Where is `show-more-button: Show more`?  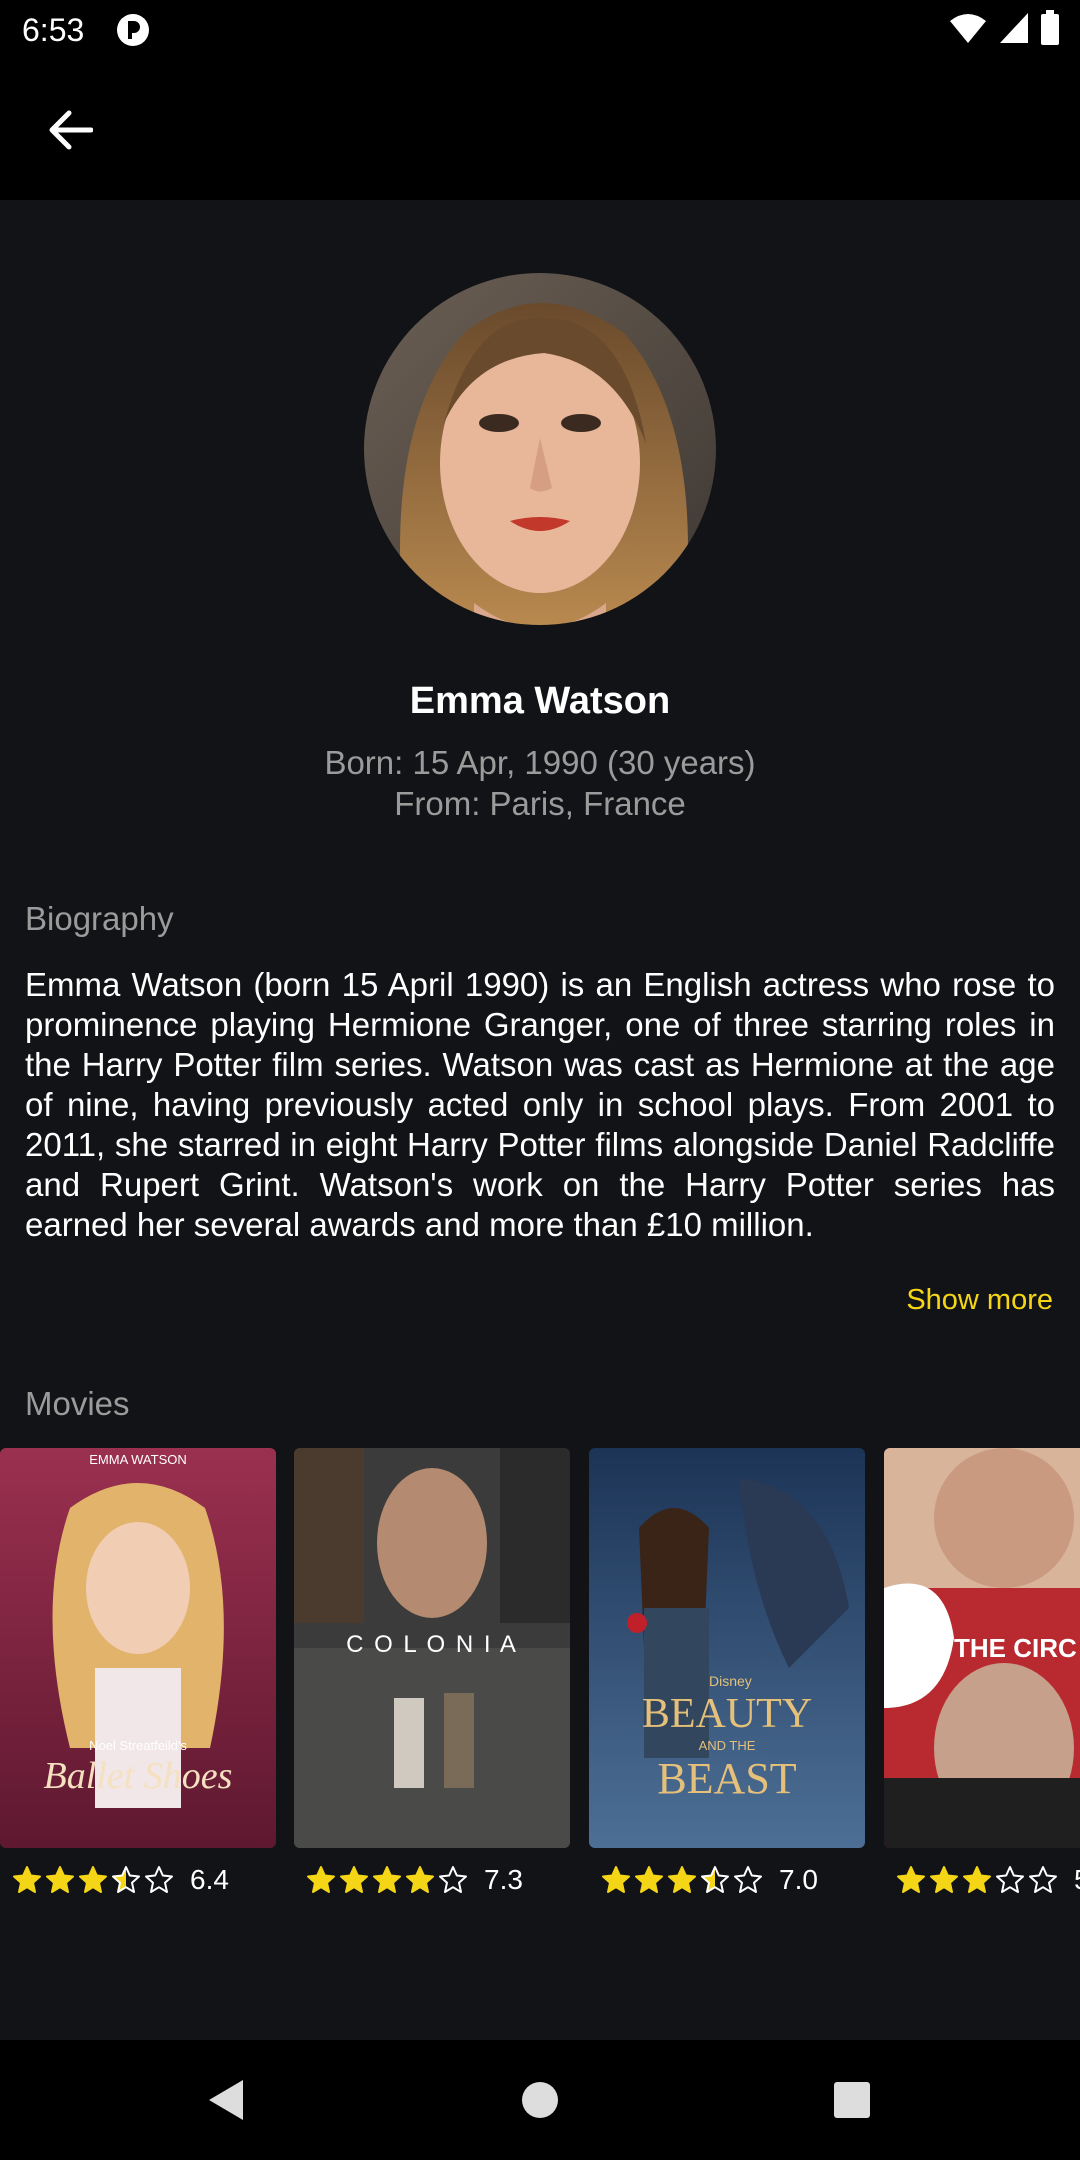 show-more-button: Show more is located at coordinates (979, 1300).